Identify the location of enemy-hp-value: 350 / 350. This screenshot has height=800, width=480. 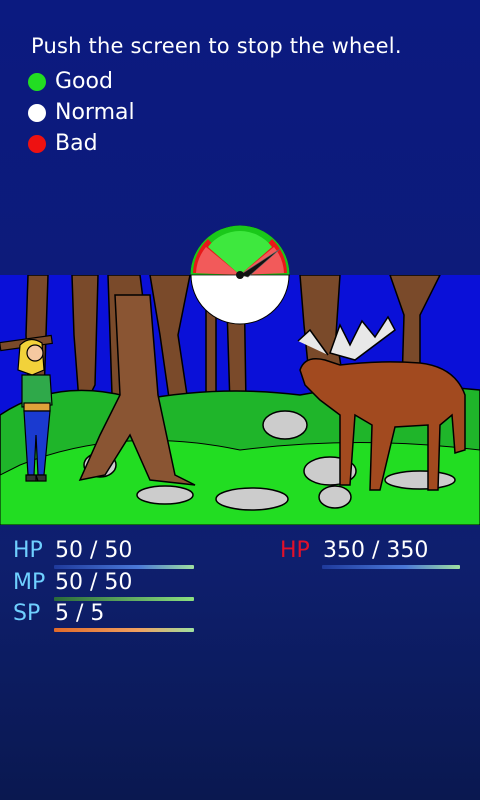
(376, 550).